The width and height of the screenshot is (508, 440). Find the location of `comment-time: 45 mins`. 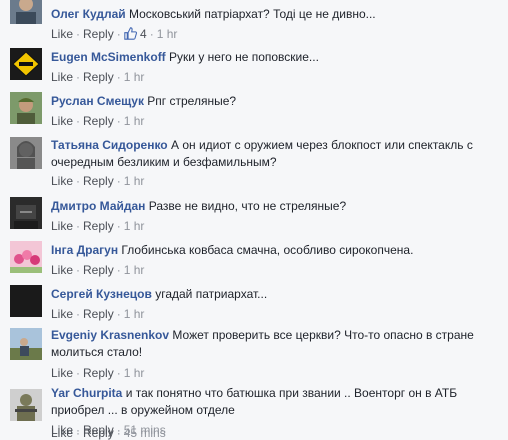

comment-time: 45 mins is located at coordinates (145, 433).